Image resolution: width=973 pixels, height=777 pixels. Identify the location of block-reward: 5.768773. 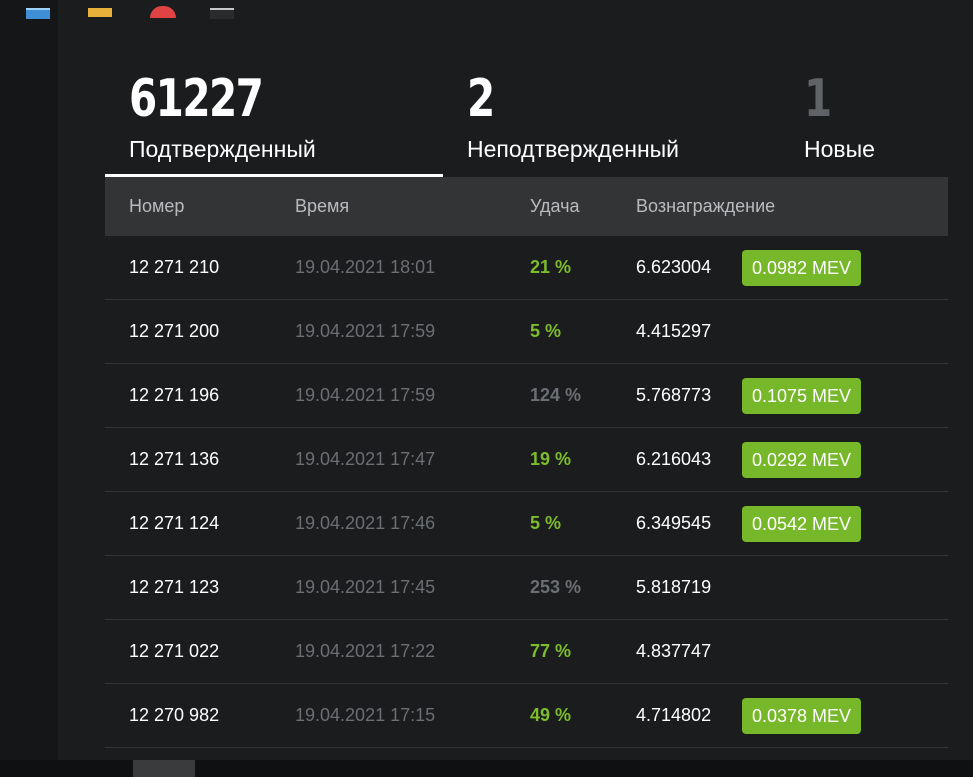
(674, 395).